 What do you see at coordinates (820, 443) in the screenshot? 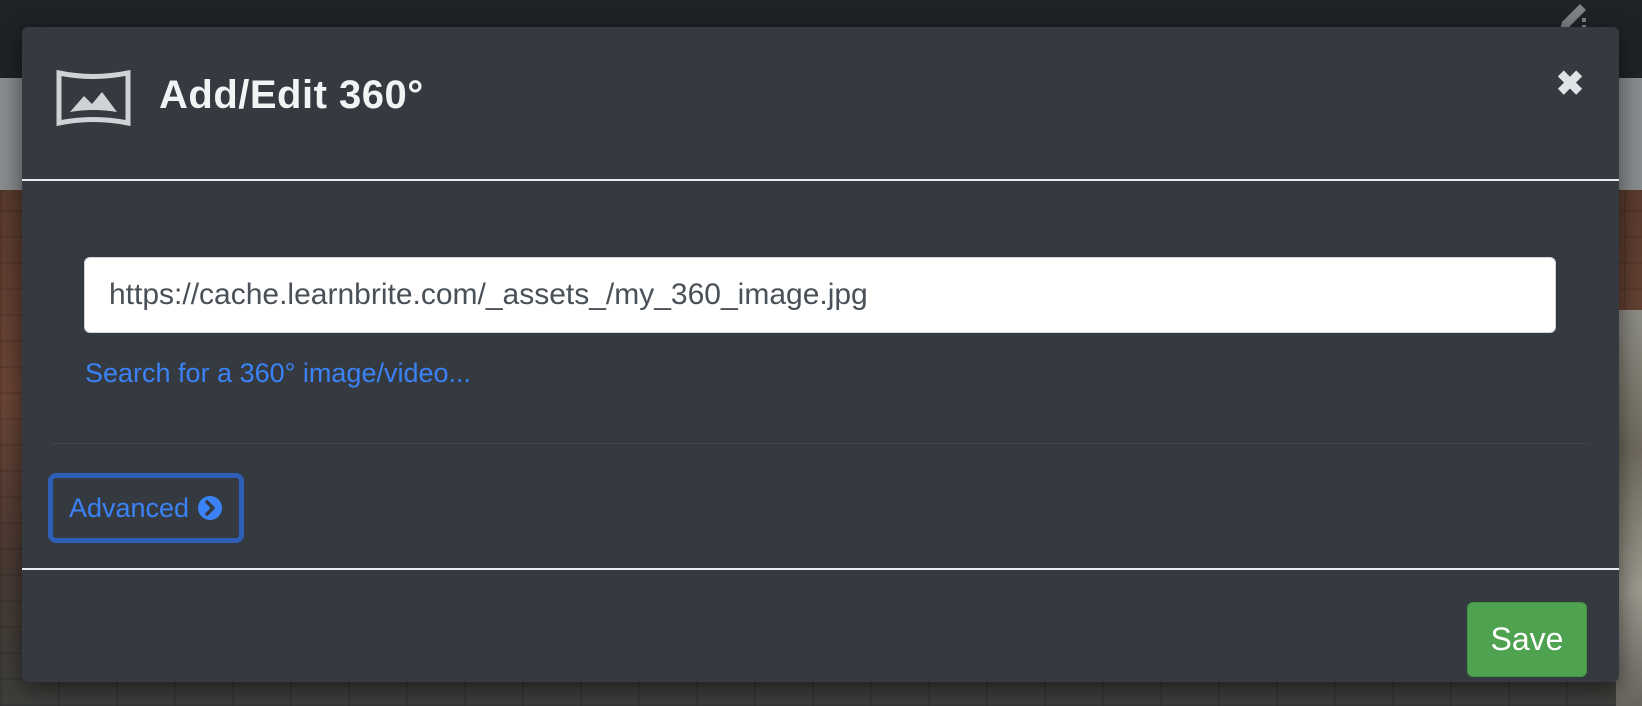
I see `divider` at bounding box center [820, 443].